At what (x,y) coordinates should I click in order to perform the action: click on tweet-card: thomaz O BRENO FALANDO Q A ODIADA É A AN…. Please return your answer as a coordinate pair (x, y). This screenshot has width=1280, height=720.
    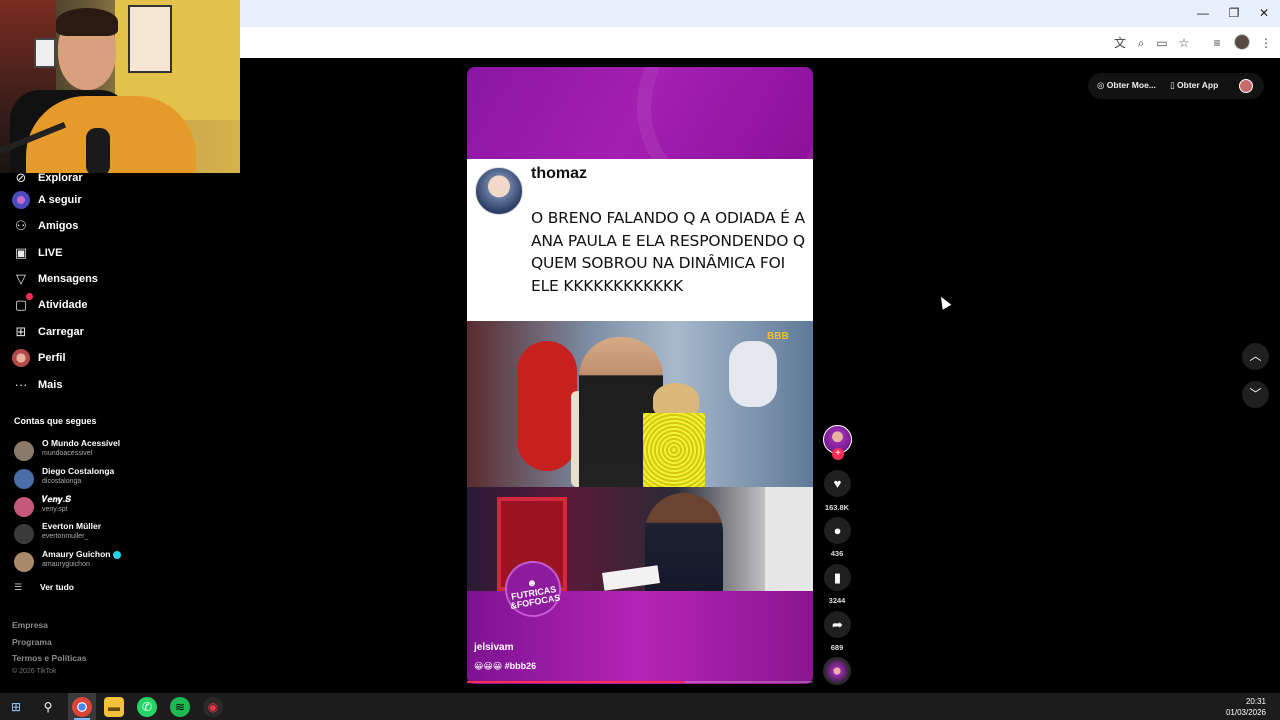
    Looking at the image, I should click on (640, 240).